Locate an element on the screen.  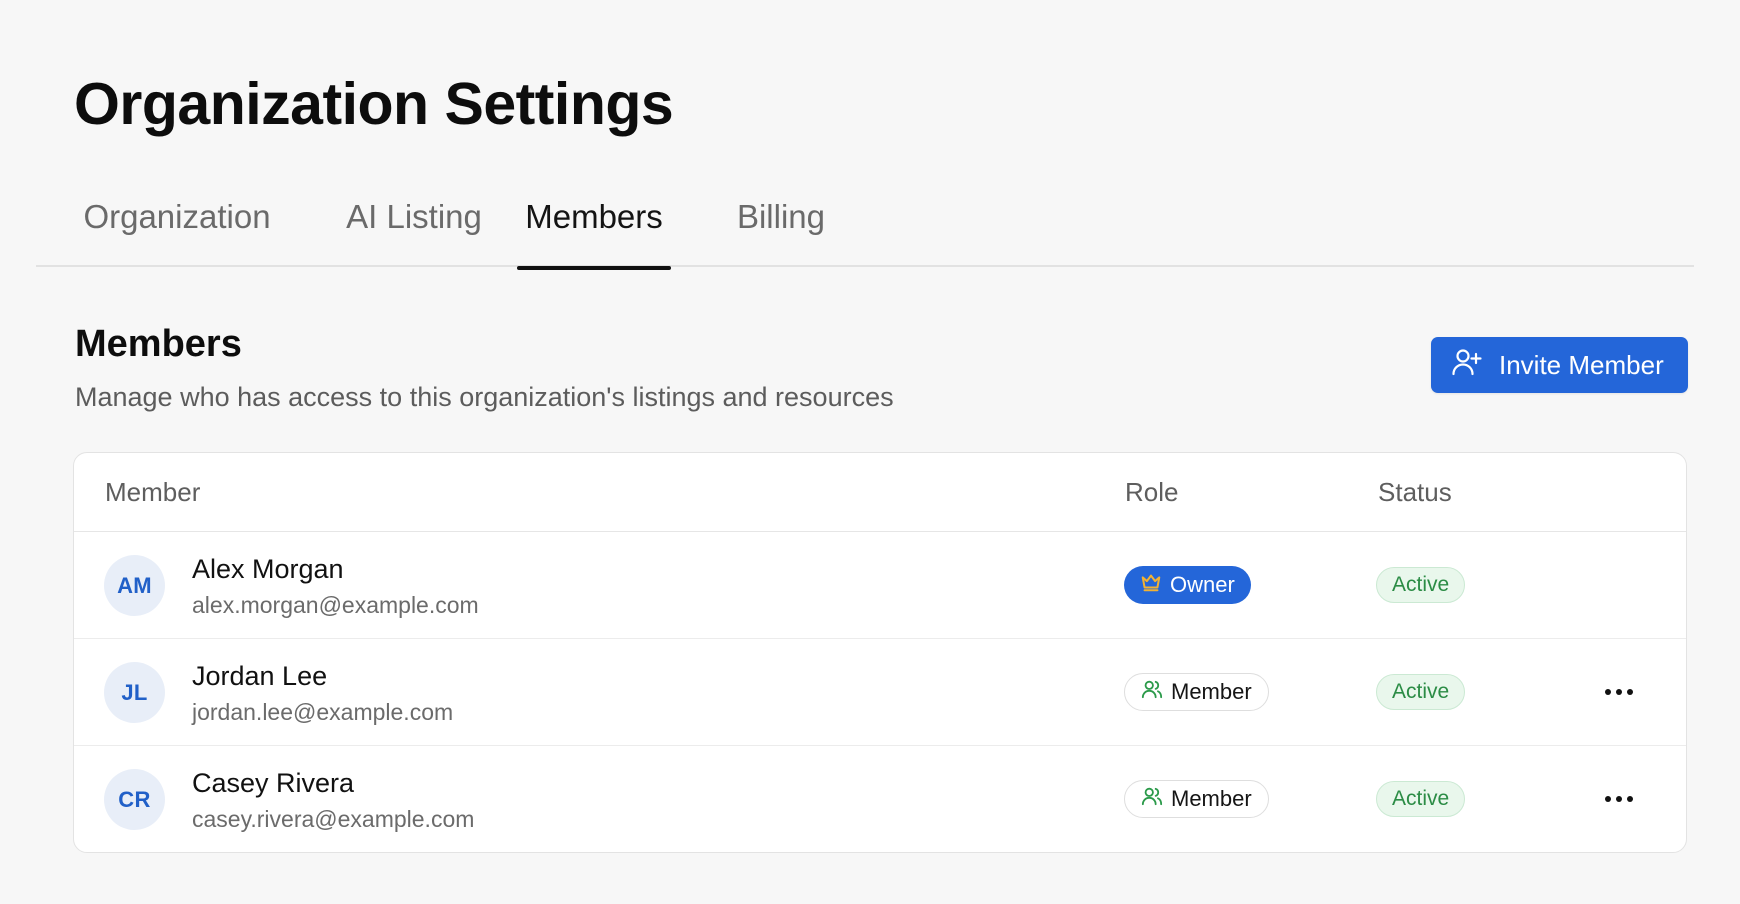
user-plus-icon is located at coordinates (1467, 365).